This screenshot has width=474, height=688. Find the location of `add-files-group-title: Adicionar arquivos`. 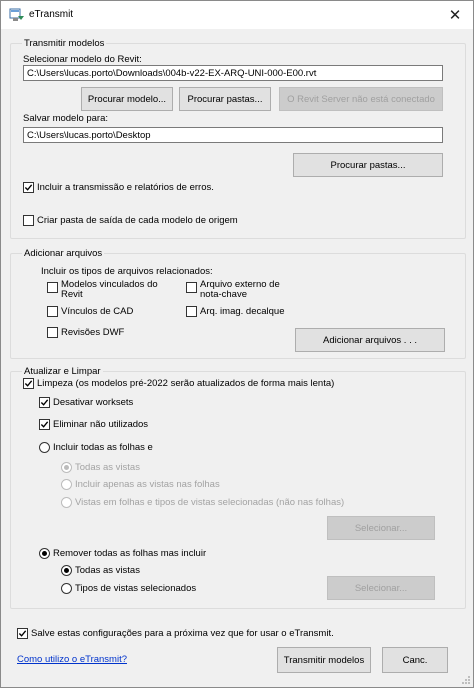

add-files-group-title: Adicionar arquivos is located at coordinates (63, 253).